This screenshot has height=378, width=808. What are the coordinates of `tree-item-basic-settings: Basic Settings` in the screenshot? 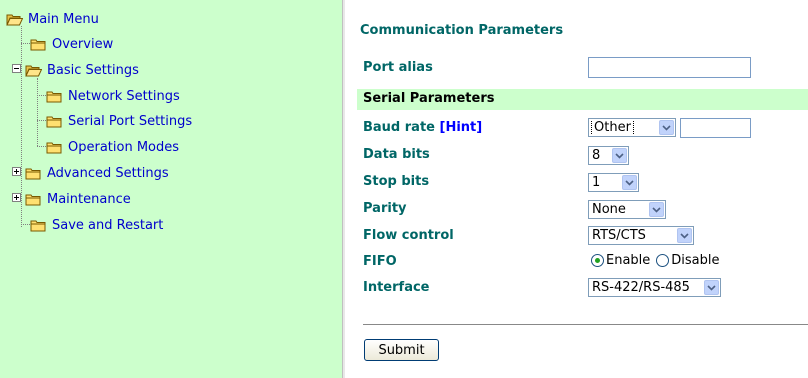 It's located at (82, 70).